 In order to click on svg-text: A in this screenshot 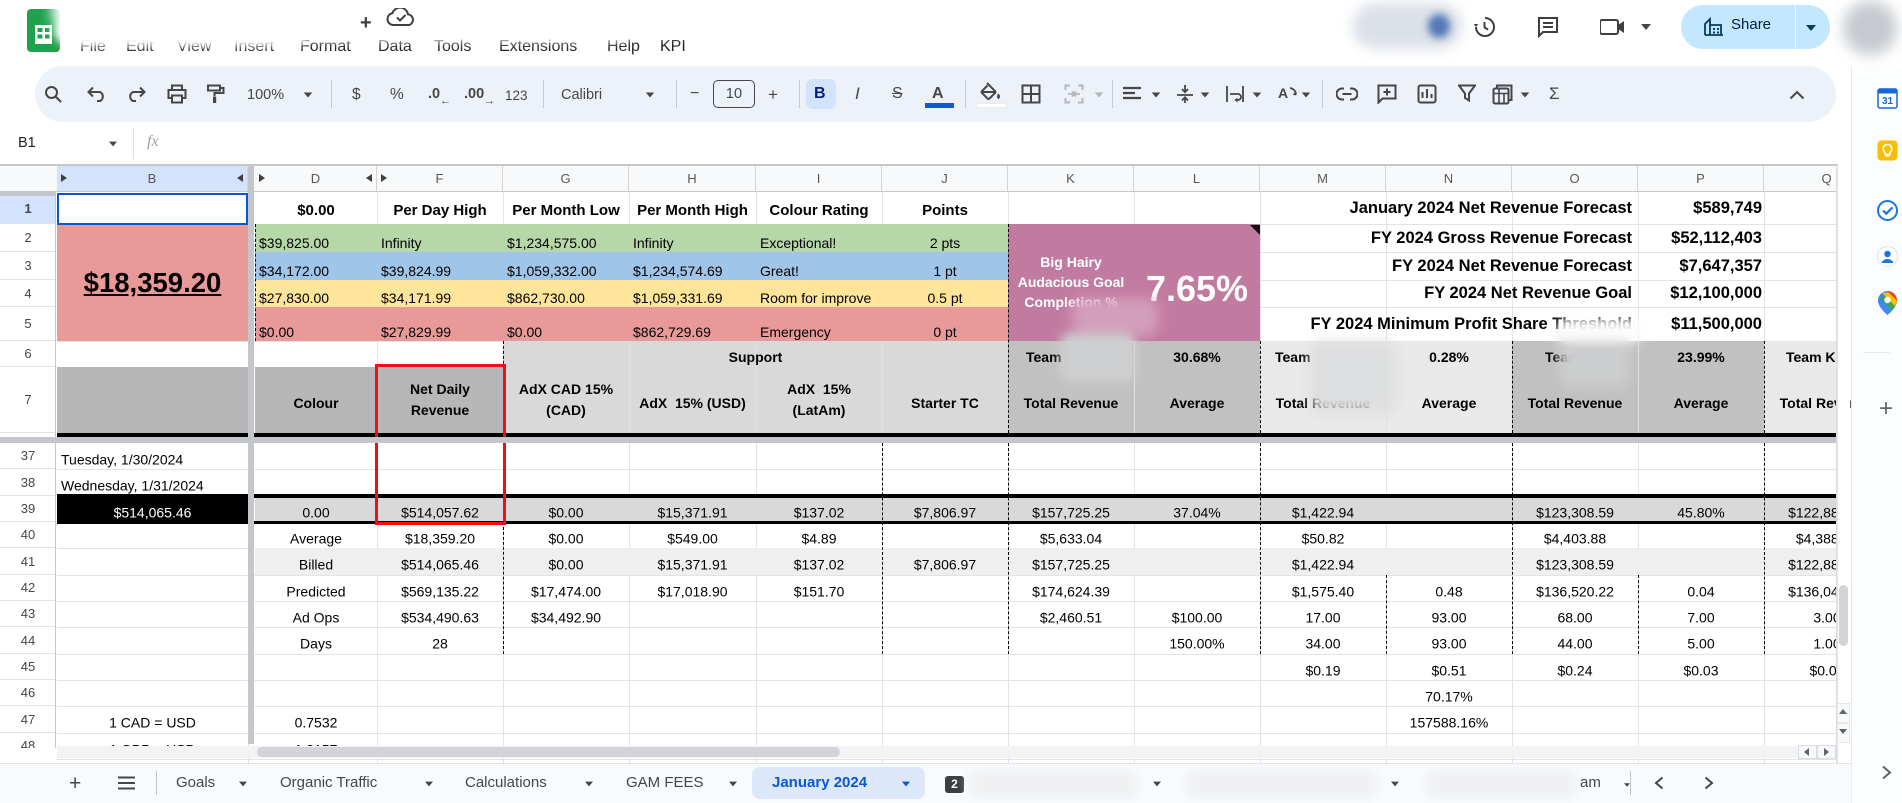, I will do `click(1283, 93)`.